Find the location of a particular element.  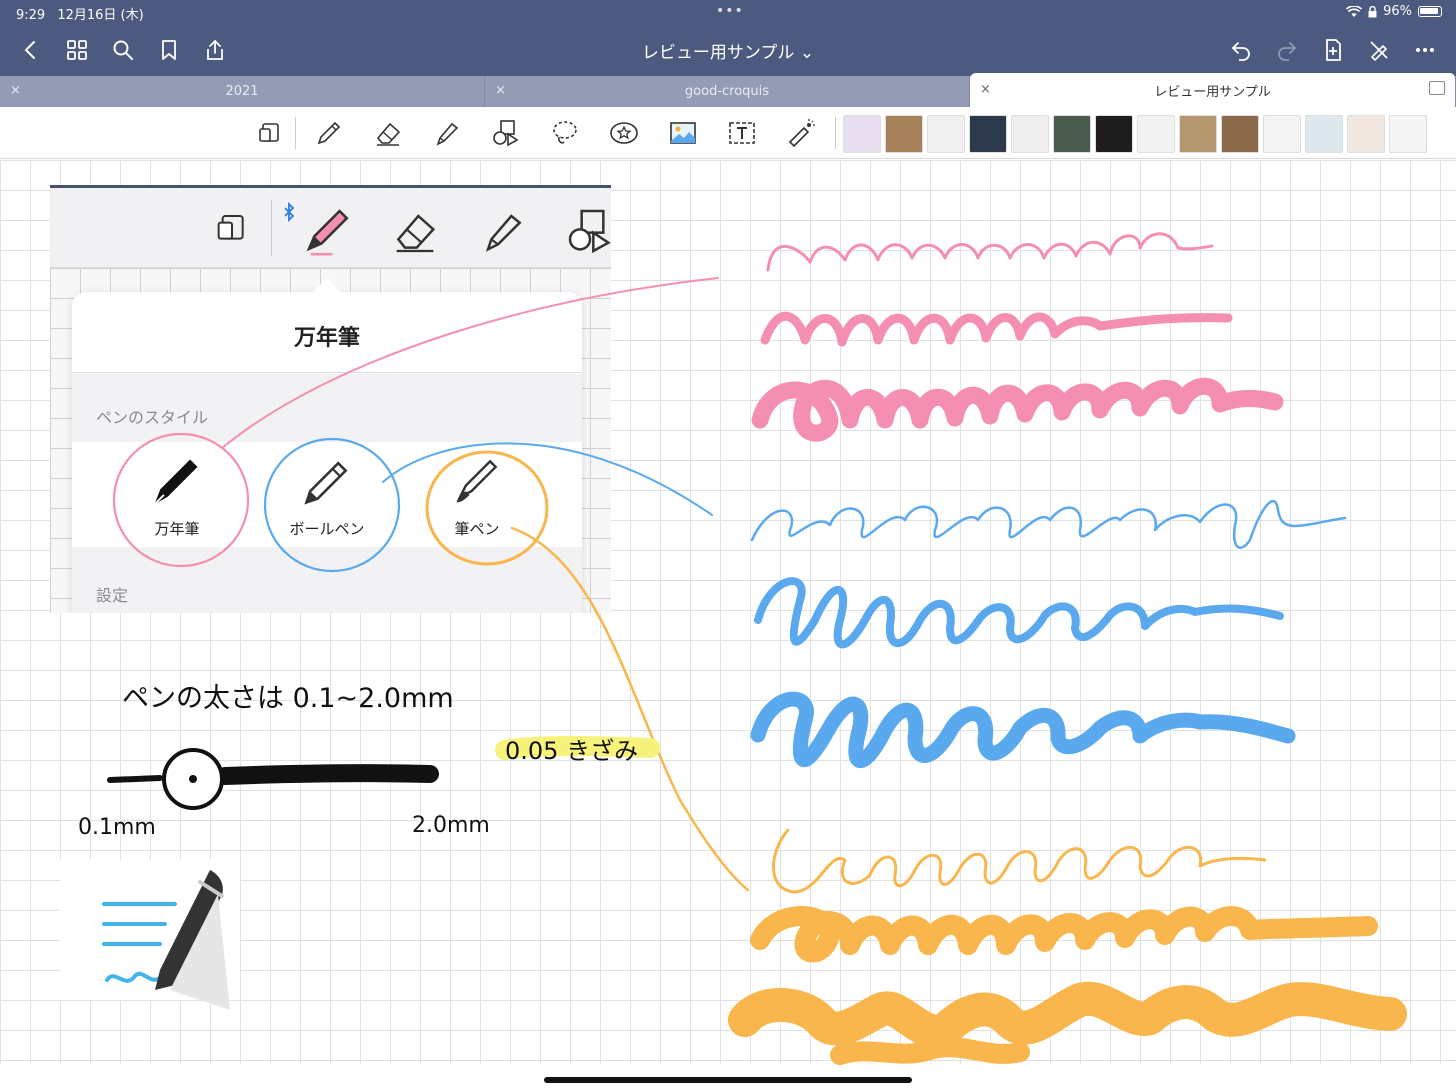

pen-option-fountain: 万年筆 is located at coordinates (177, 495).